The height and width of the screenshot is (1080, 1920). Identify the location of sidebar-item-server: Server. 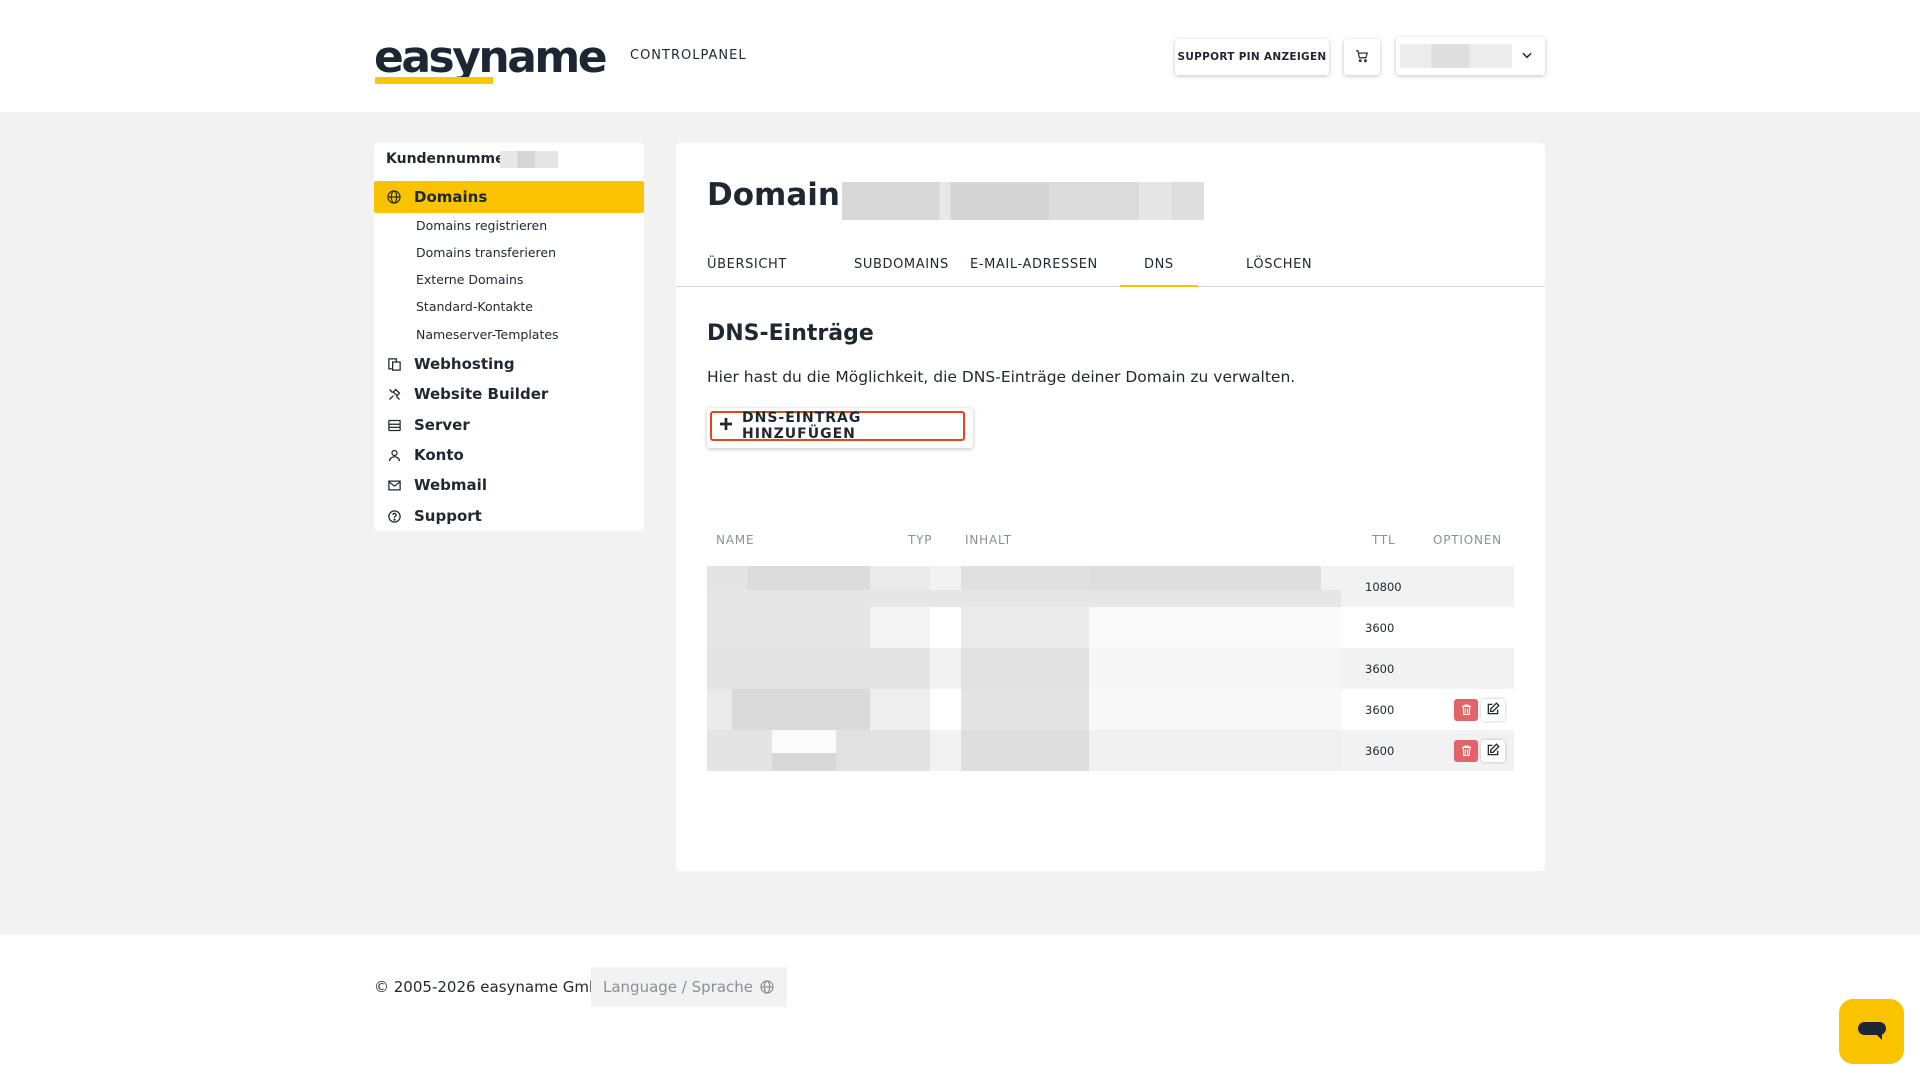
(509, 425).